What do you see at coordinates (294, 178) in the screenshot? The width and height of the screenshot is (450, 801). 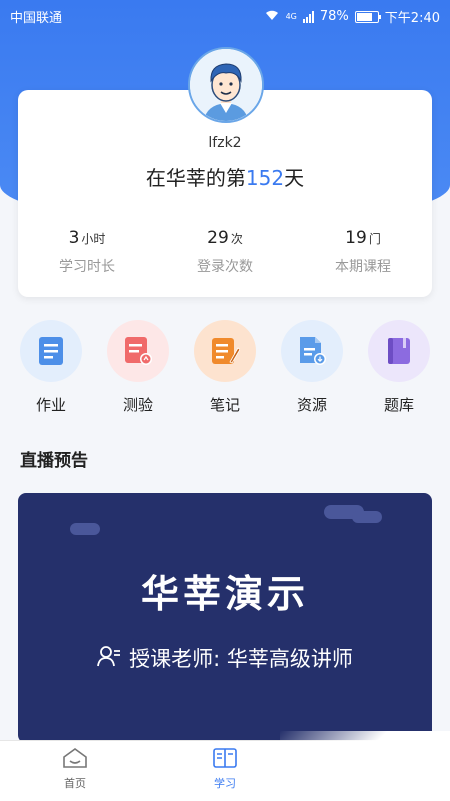 I see `days-suffix: 天` at bounding box center [294, 178].